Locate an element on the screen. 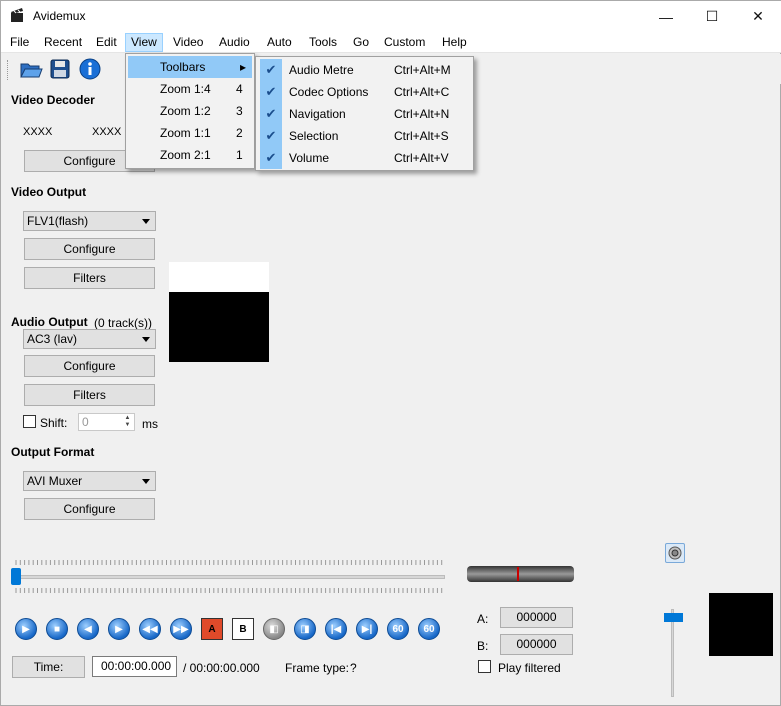 The width and height of the screenshot is (781, 706). toolbars-item-shortcut: Ctrl+Alt+V is located at coordinates (421, 158).